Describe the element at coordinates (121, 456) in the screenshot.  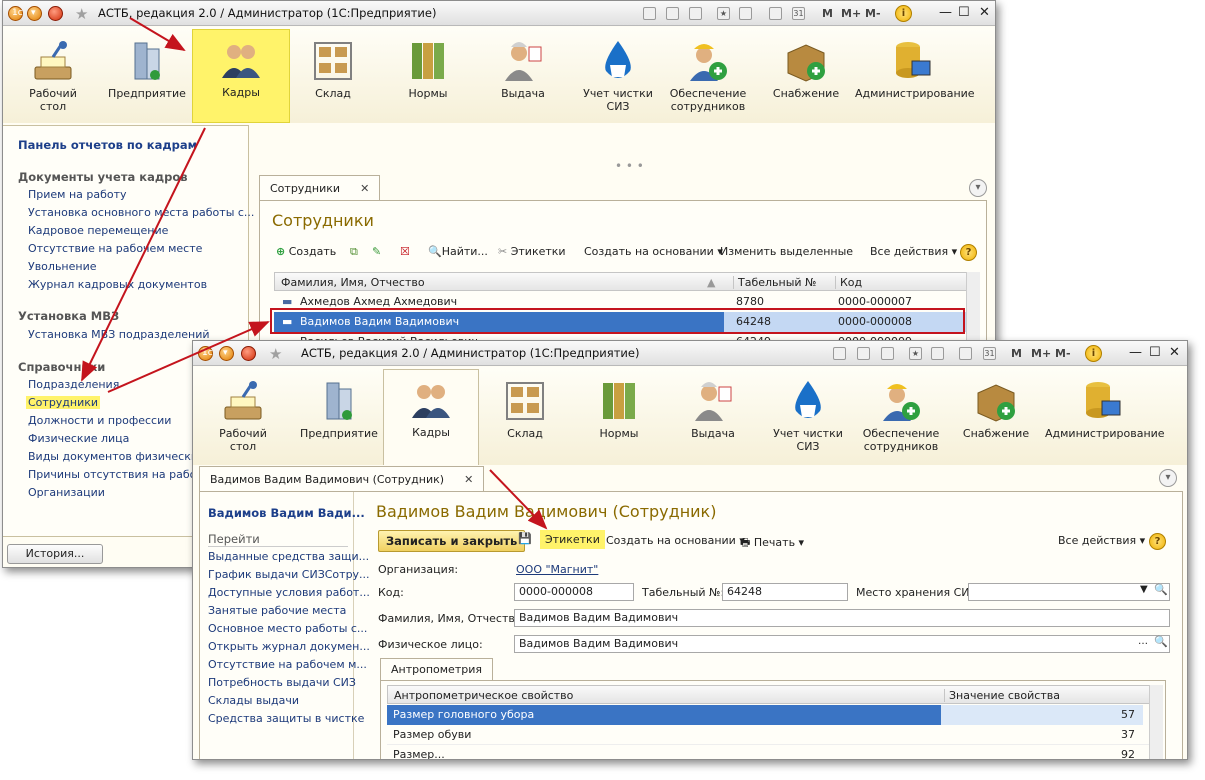
I see `nav-doc-types: Виды документов физических л` at that location.